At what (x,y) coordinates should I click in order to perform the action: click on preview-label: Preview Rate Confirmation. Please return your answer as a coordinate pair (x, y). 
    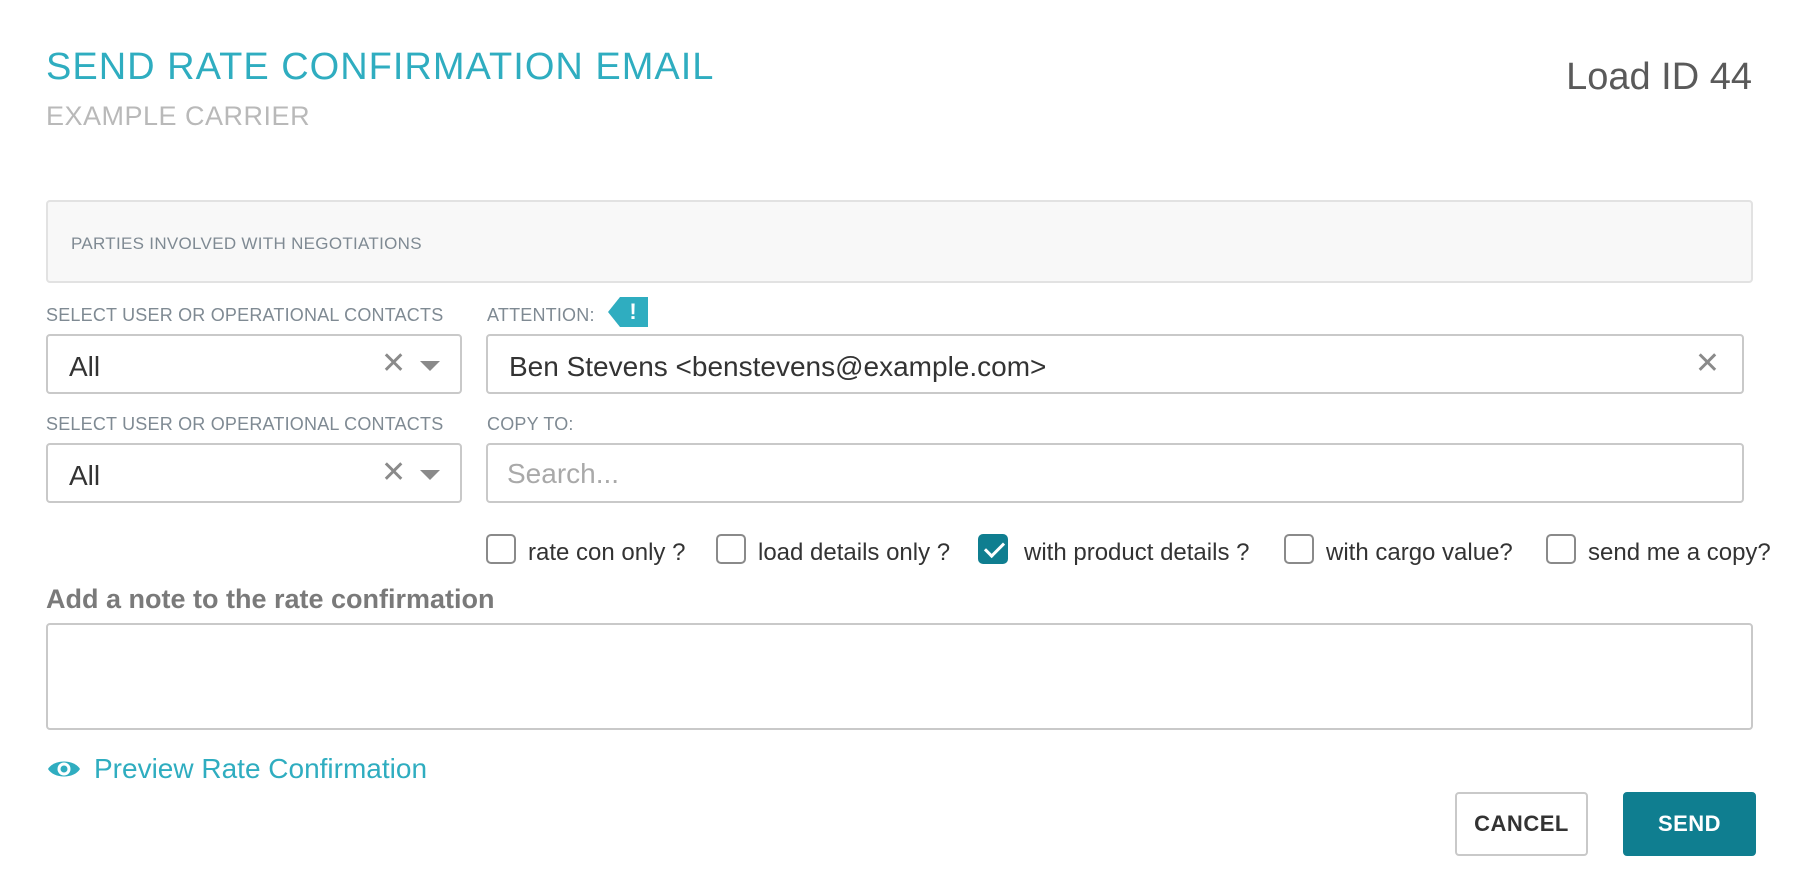
    Looking at the image, I should click on (261, 768).